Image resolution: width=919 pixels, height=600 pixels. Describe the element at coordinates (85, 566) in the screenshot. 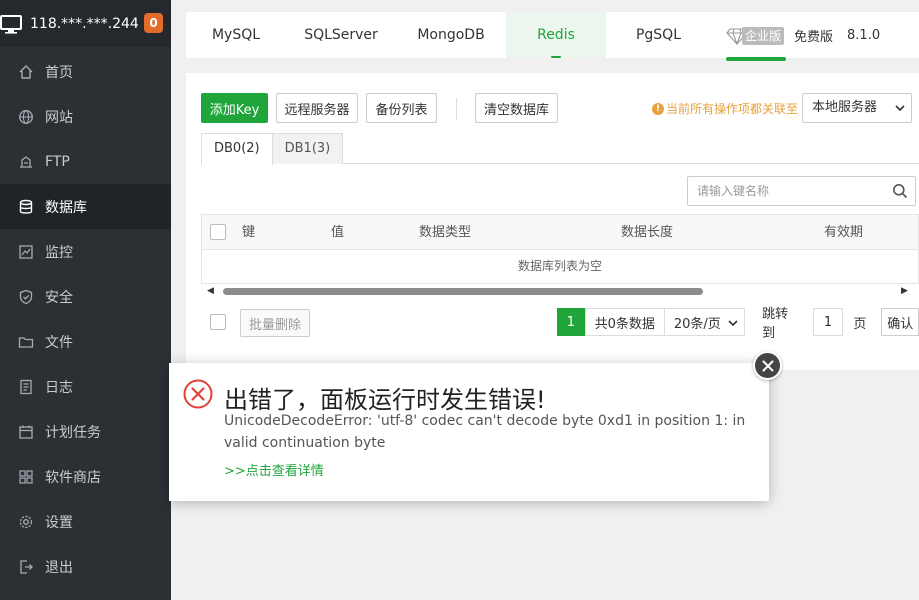

I see `sidebar-item-logout: 退出` at that location.